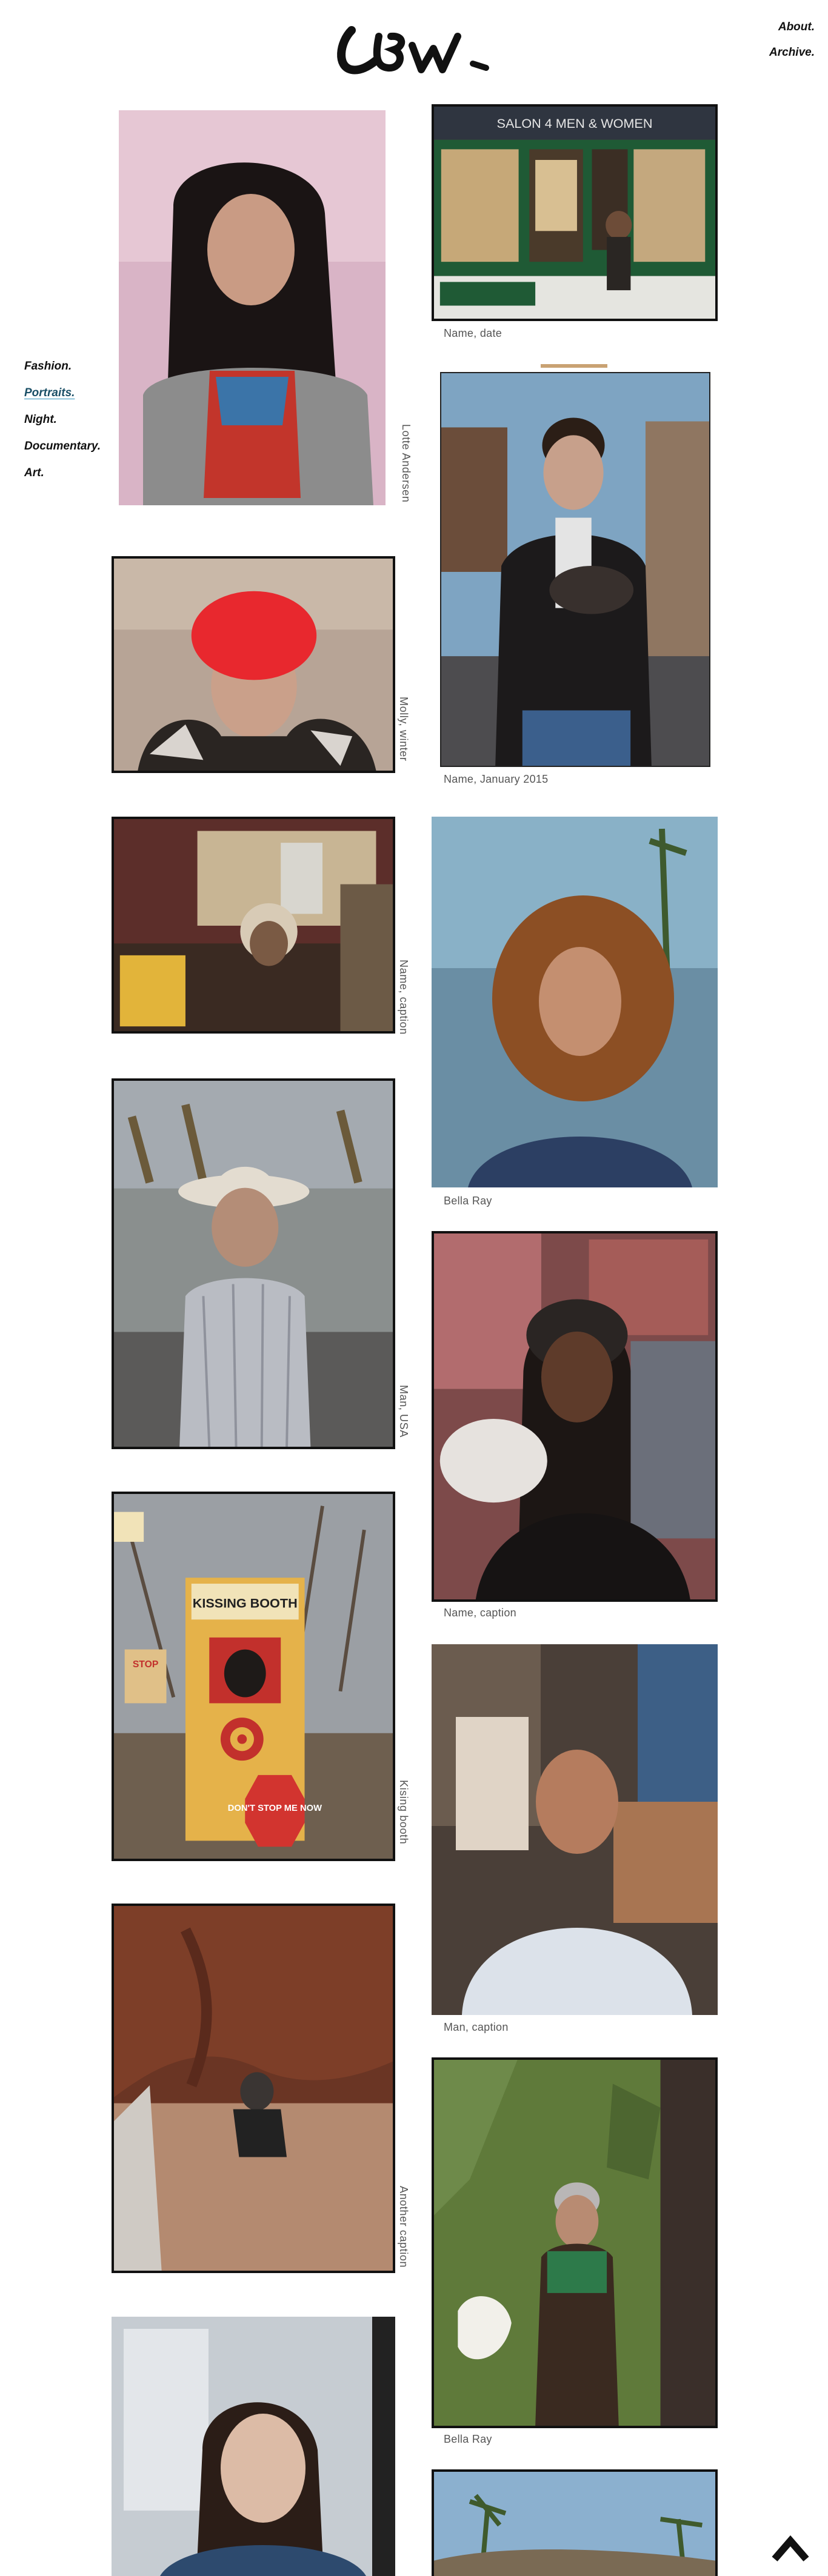  I want to click on photo-caption: Another caption, so click(404, 2227).